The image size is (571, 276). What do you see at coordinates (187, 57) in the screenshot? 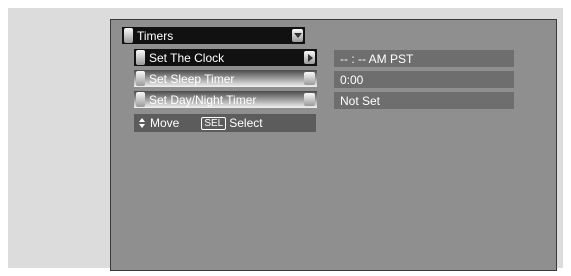
I see `menu-item-label: Set The Clock` at bounding box center [187, 57].